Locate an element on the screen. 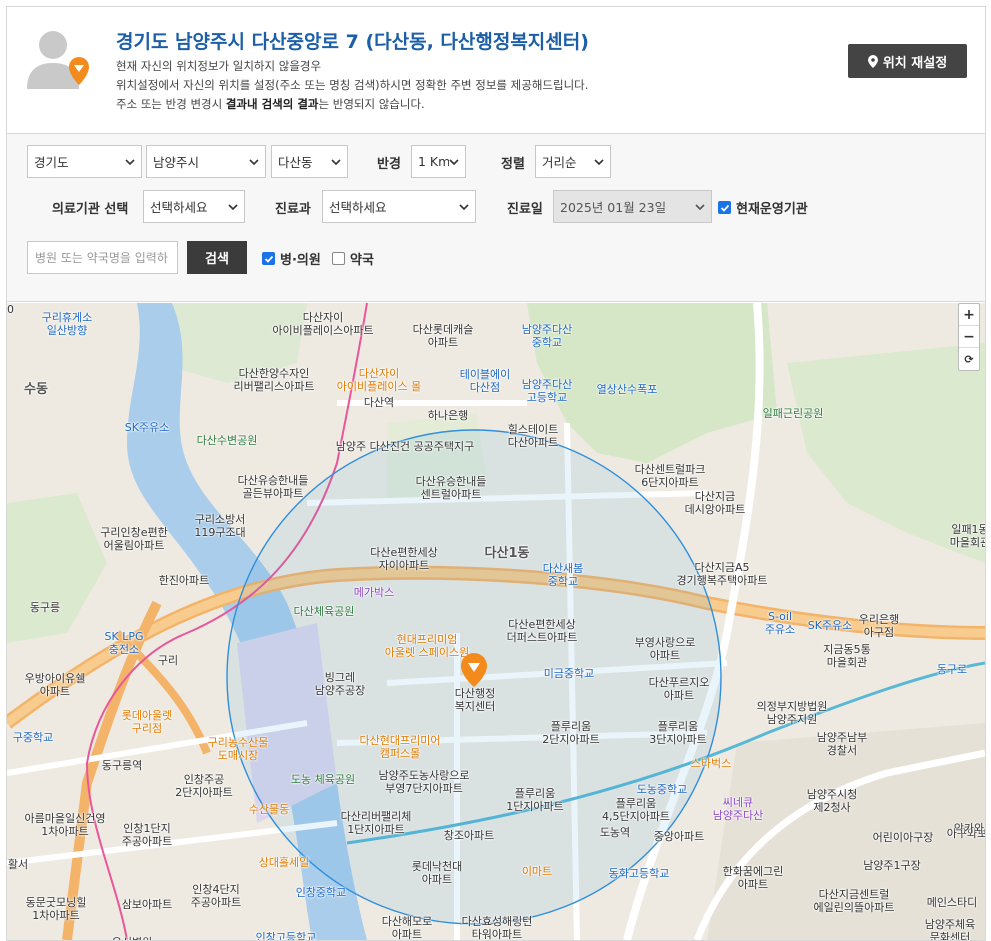 This screenshot has width=991, height=941. map-place-label: 20 is located at coordinates (10, 309).